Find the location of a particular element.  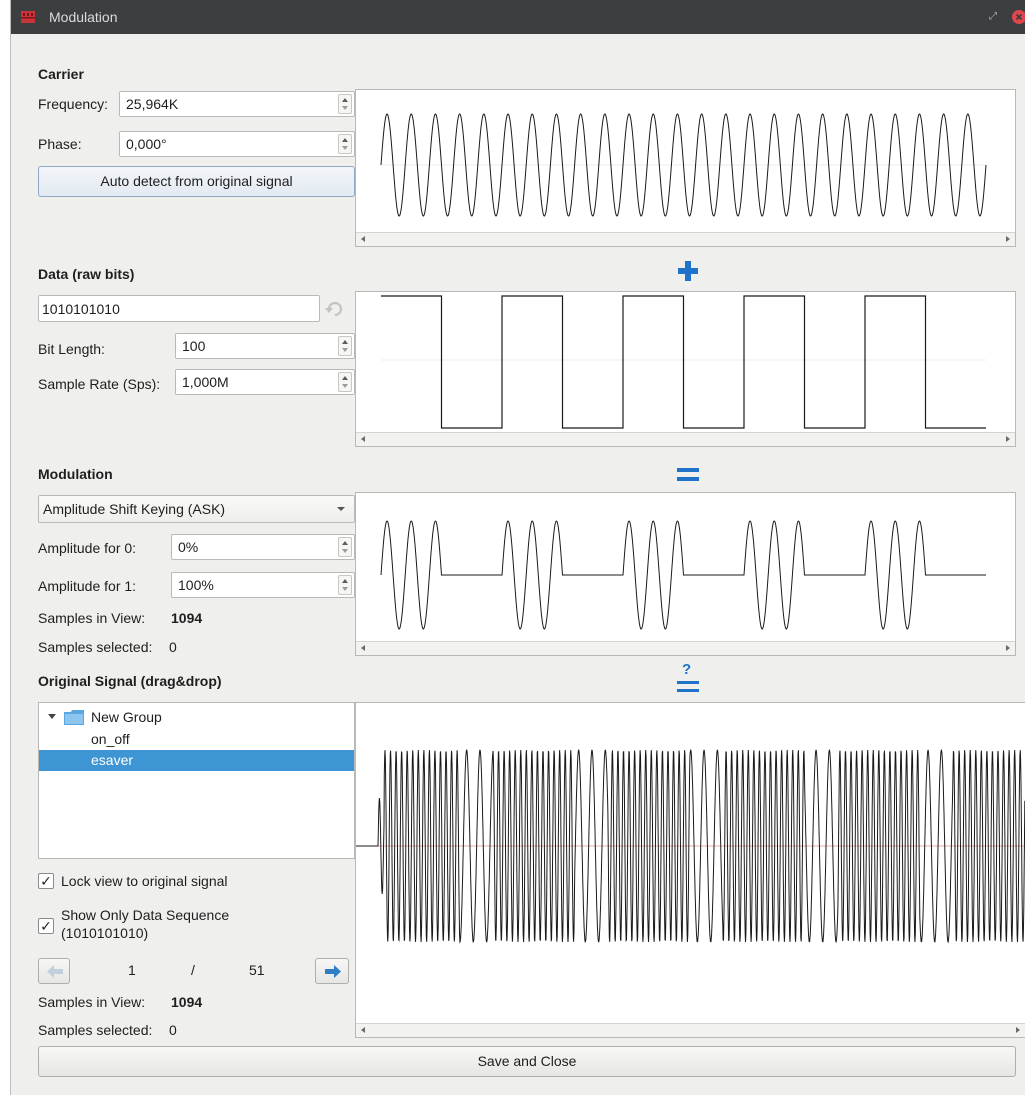

carrier-heading: Carrier is located at coordinates (61, 74).